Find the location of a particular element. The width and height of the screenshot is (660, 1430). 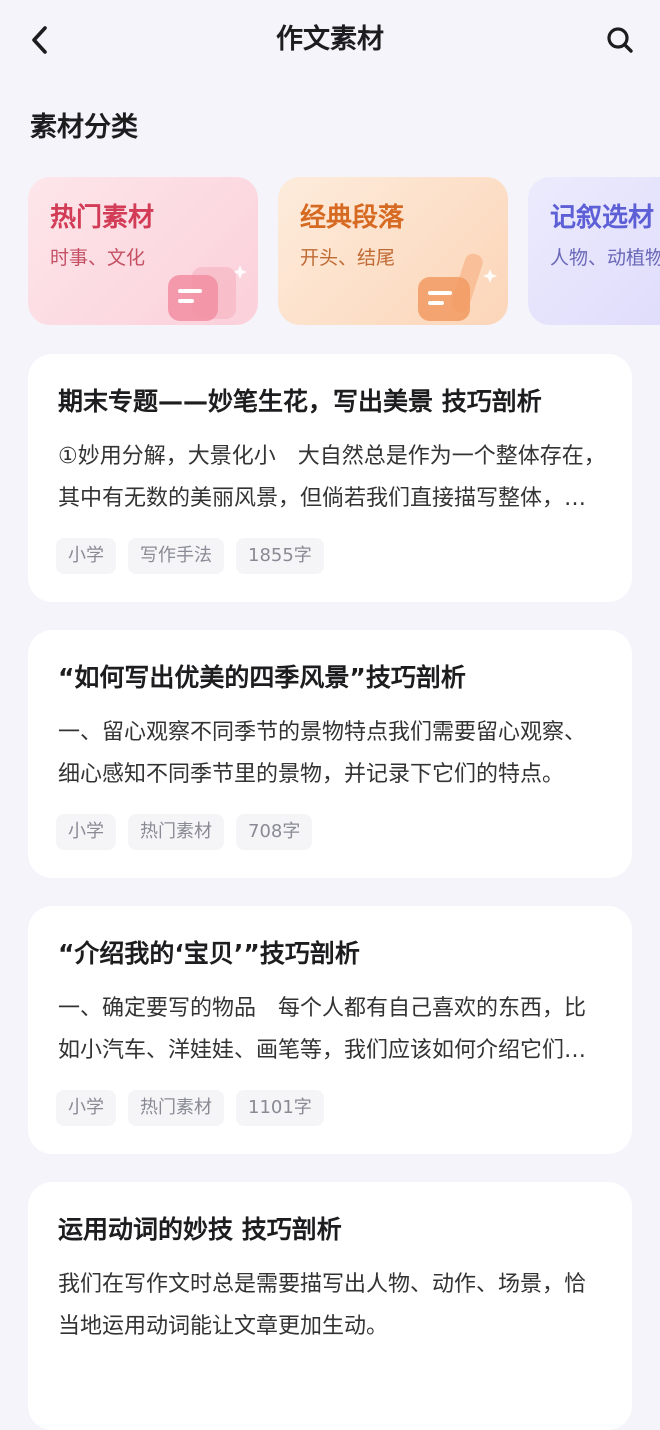

category-title: 经典段落 is located at coordinates (352, 218).